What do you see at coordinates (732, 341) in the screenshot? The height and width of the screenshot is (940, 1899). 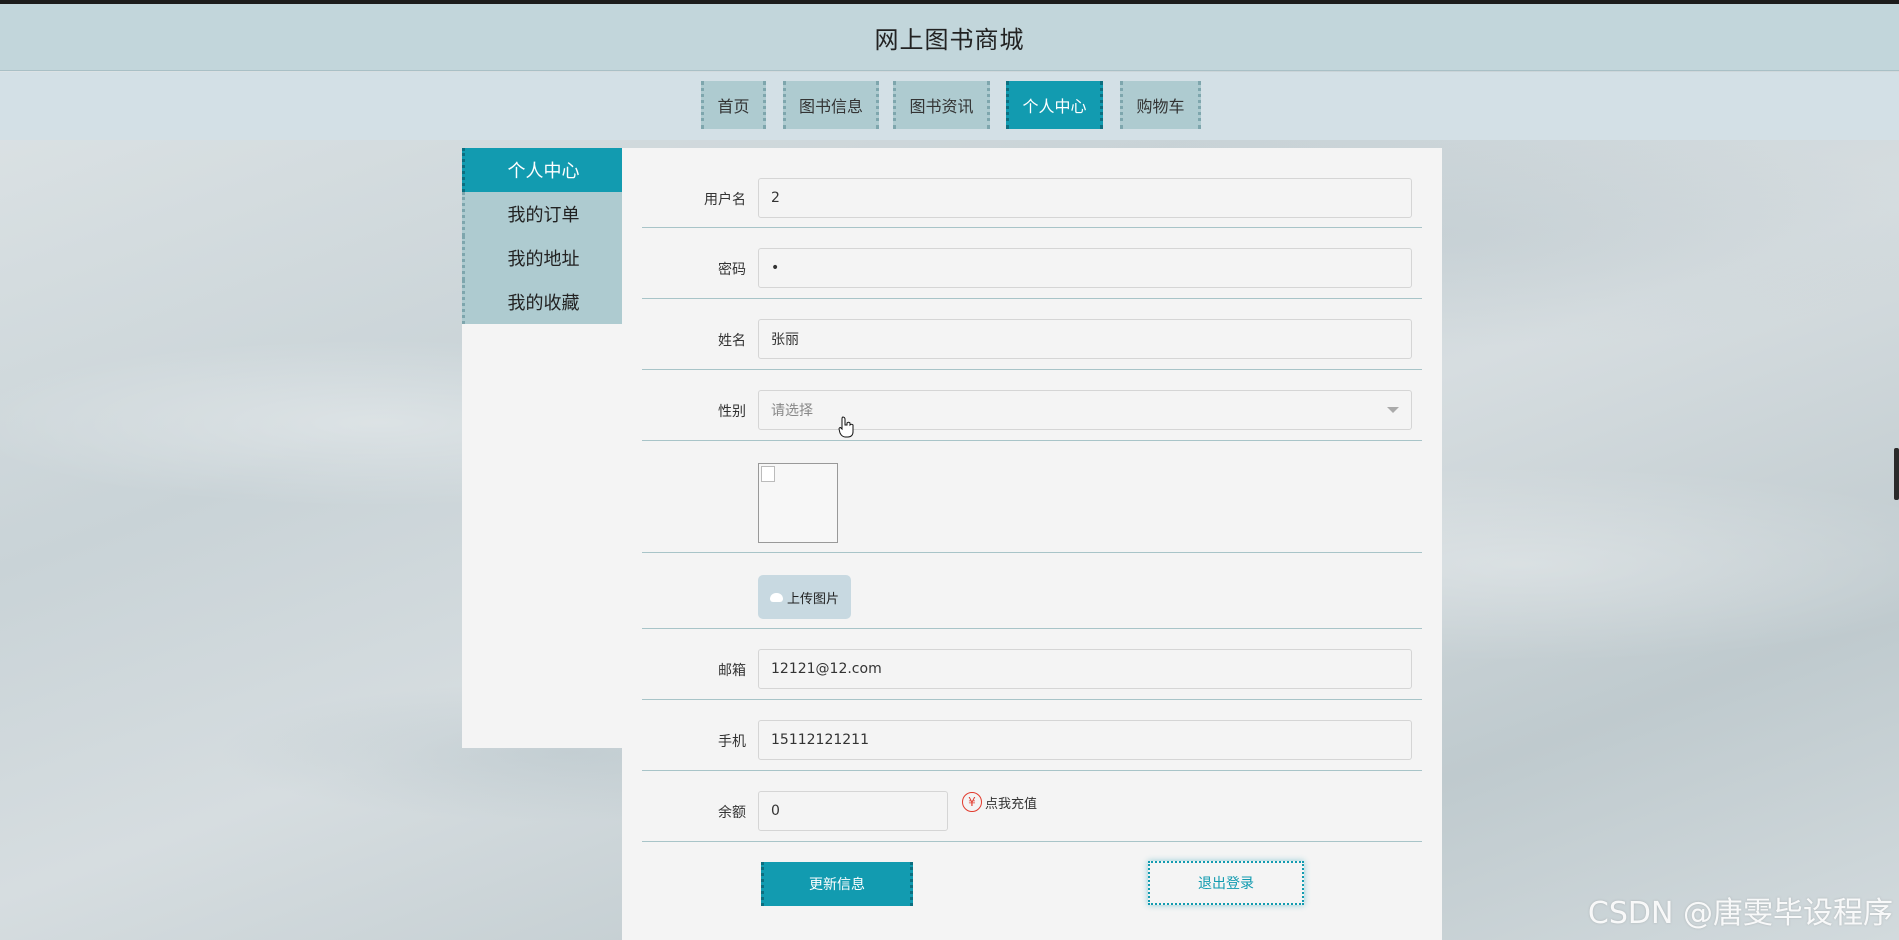 I see `name-label: 姓名` at bounding box center [732, 341].